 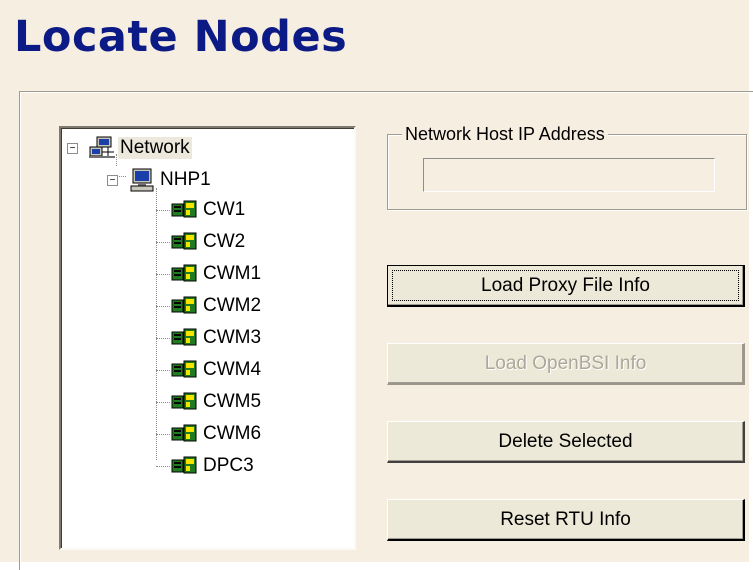 I want to click on page-title: Locate Nodes, so click(x=181, y=37).